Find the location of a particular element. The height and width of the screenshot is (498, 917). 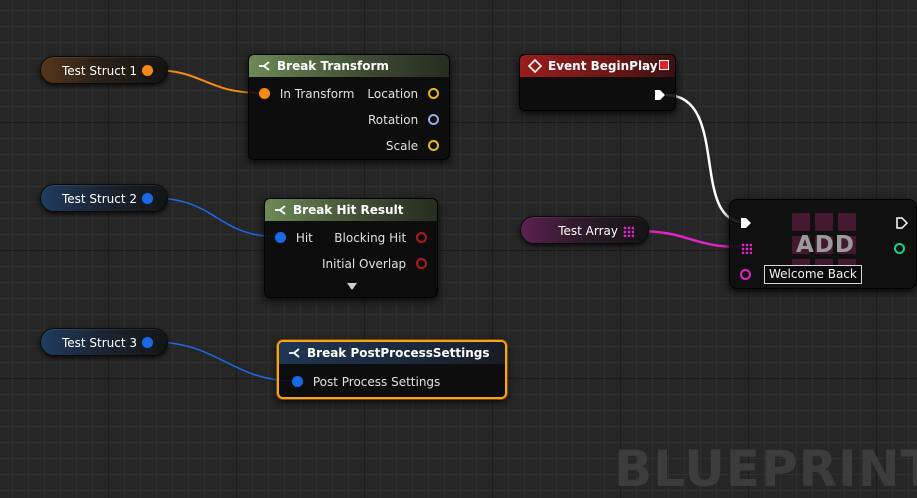

node-header: Break Transform is located at coordinates (349, 66).